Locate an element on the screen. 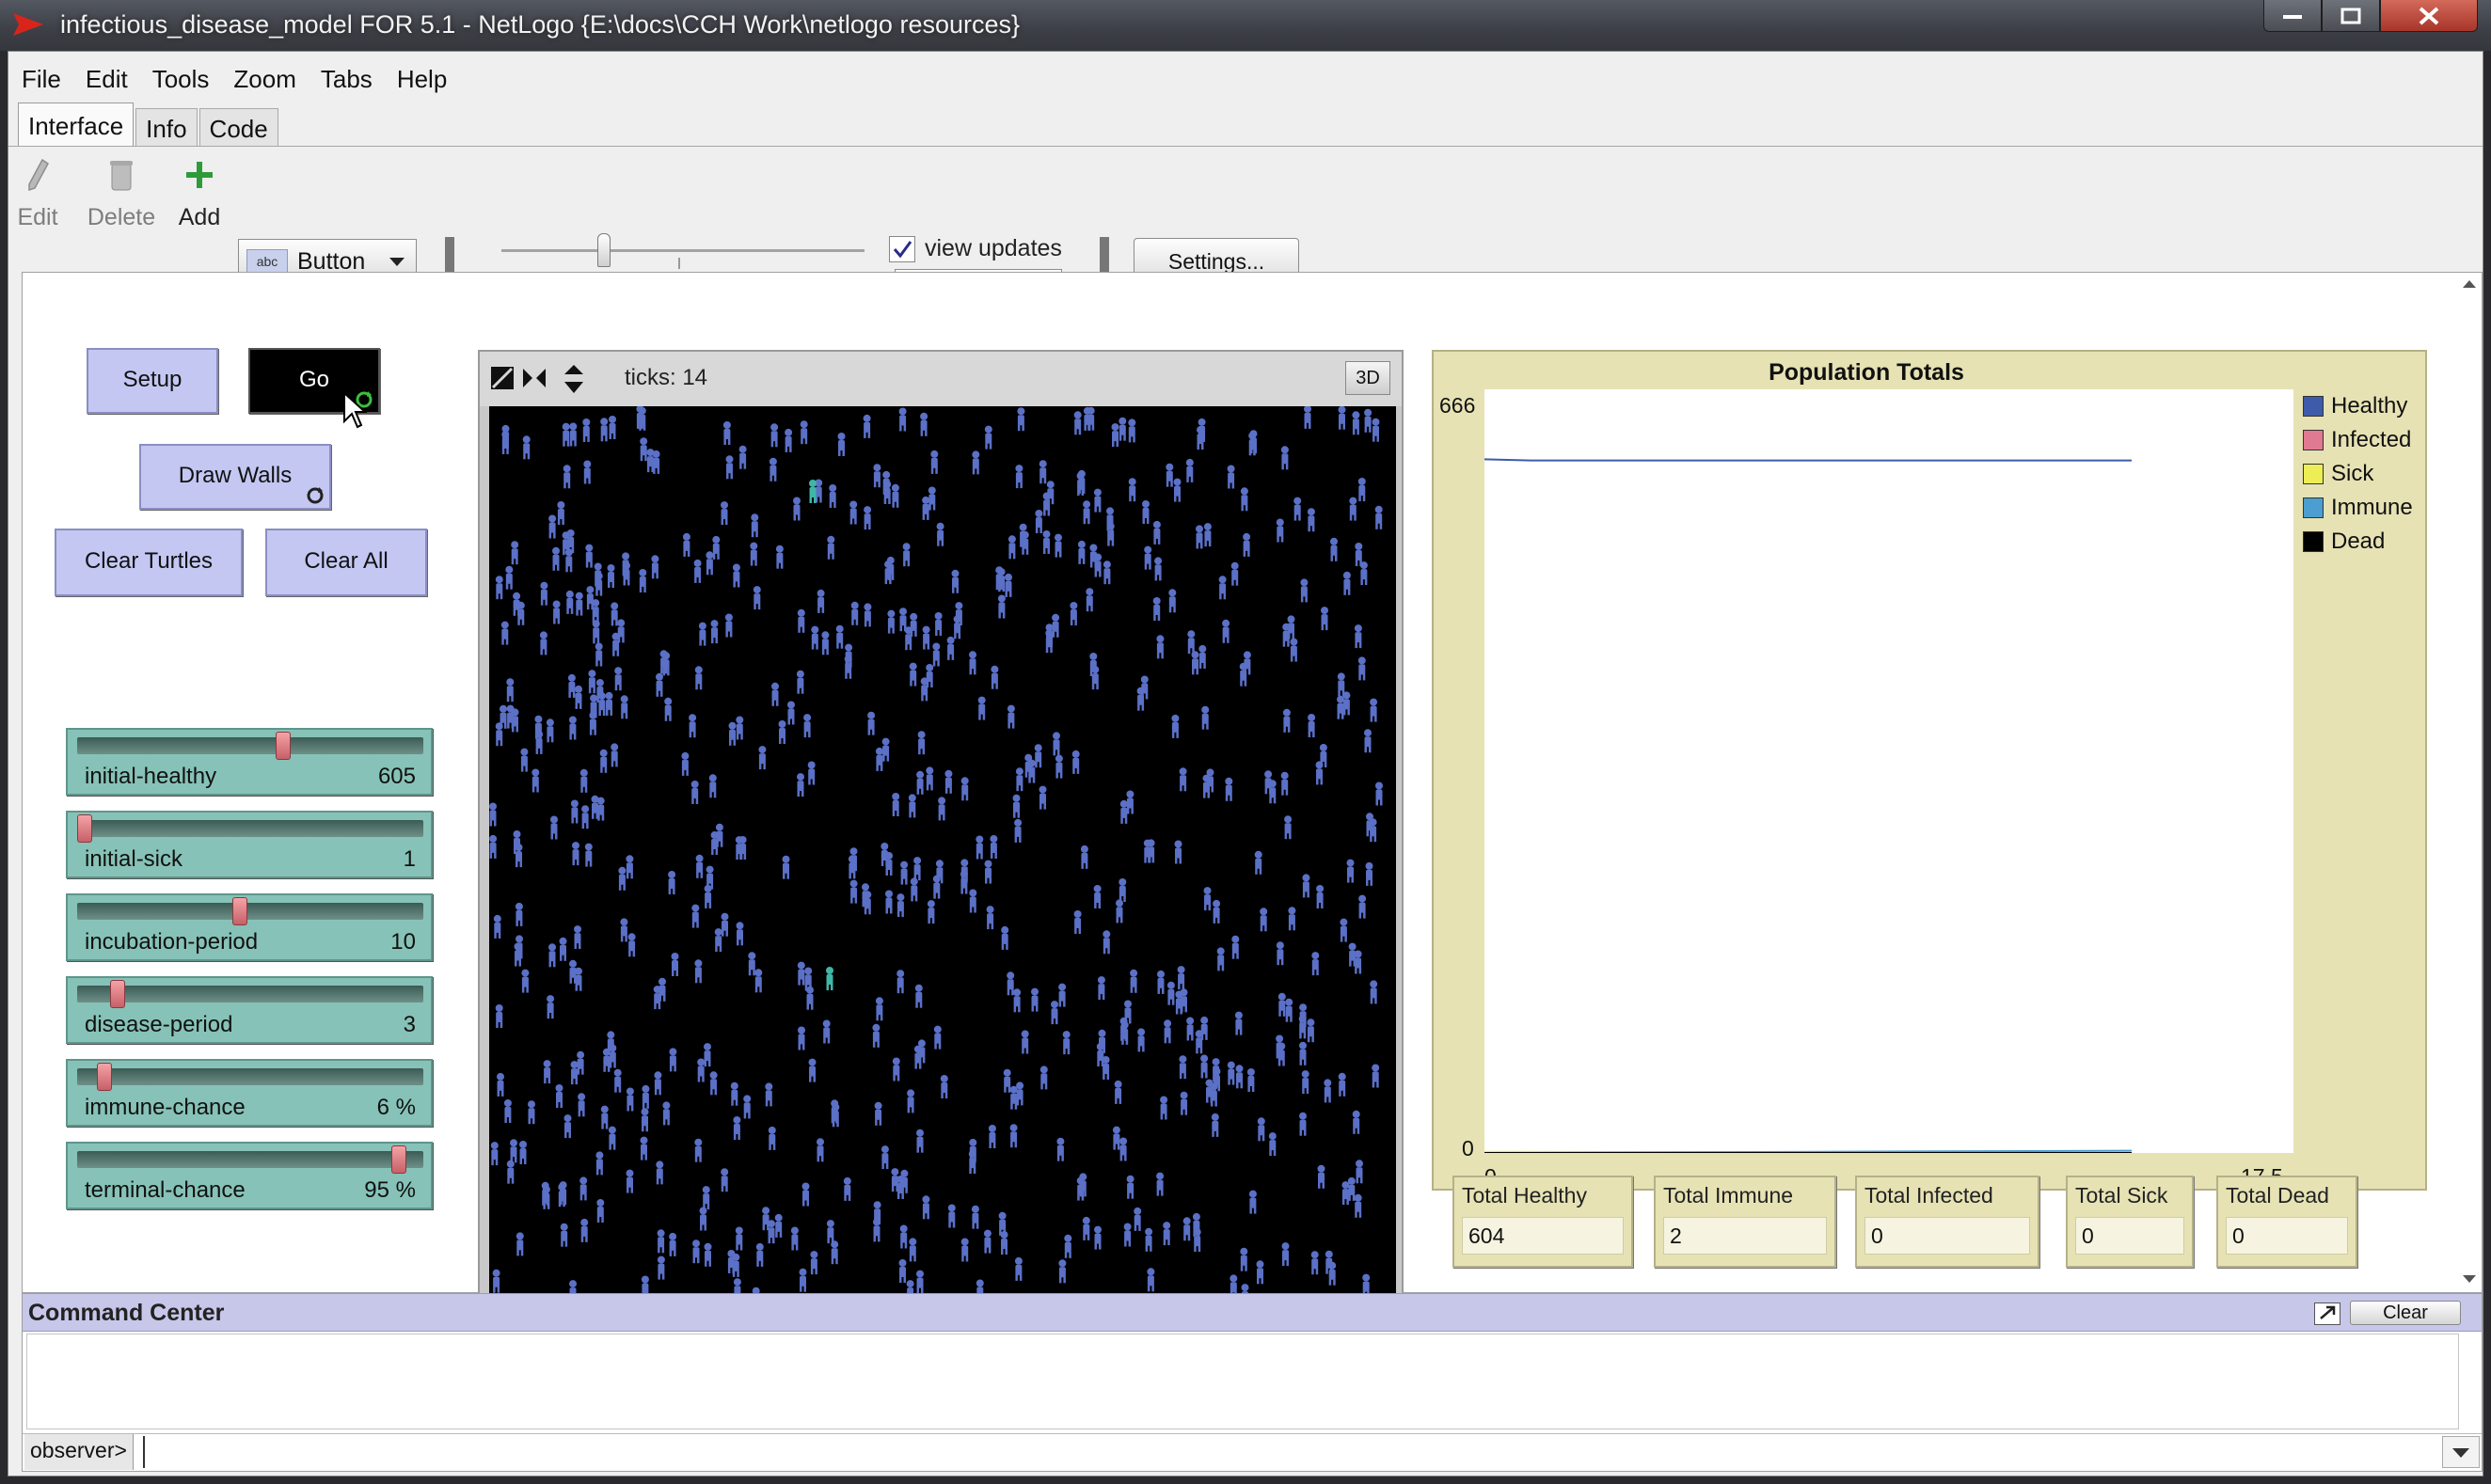 Image resolution: width=2491 pixels, height=1484 pixels. 3d-view-button: 3D is located at coordinates (1367, 378).